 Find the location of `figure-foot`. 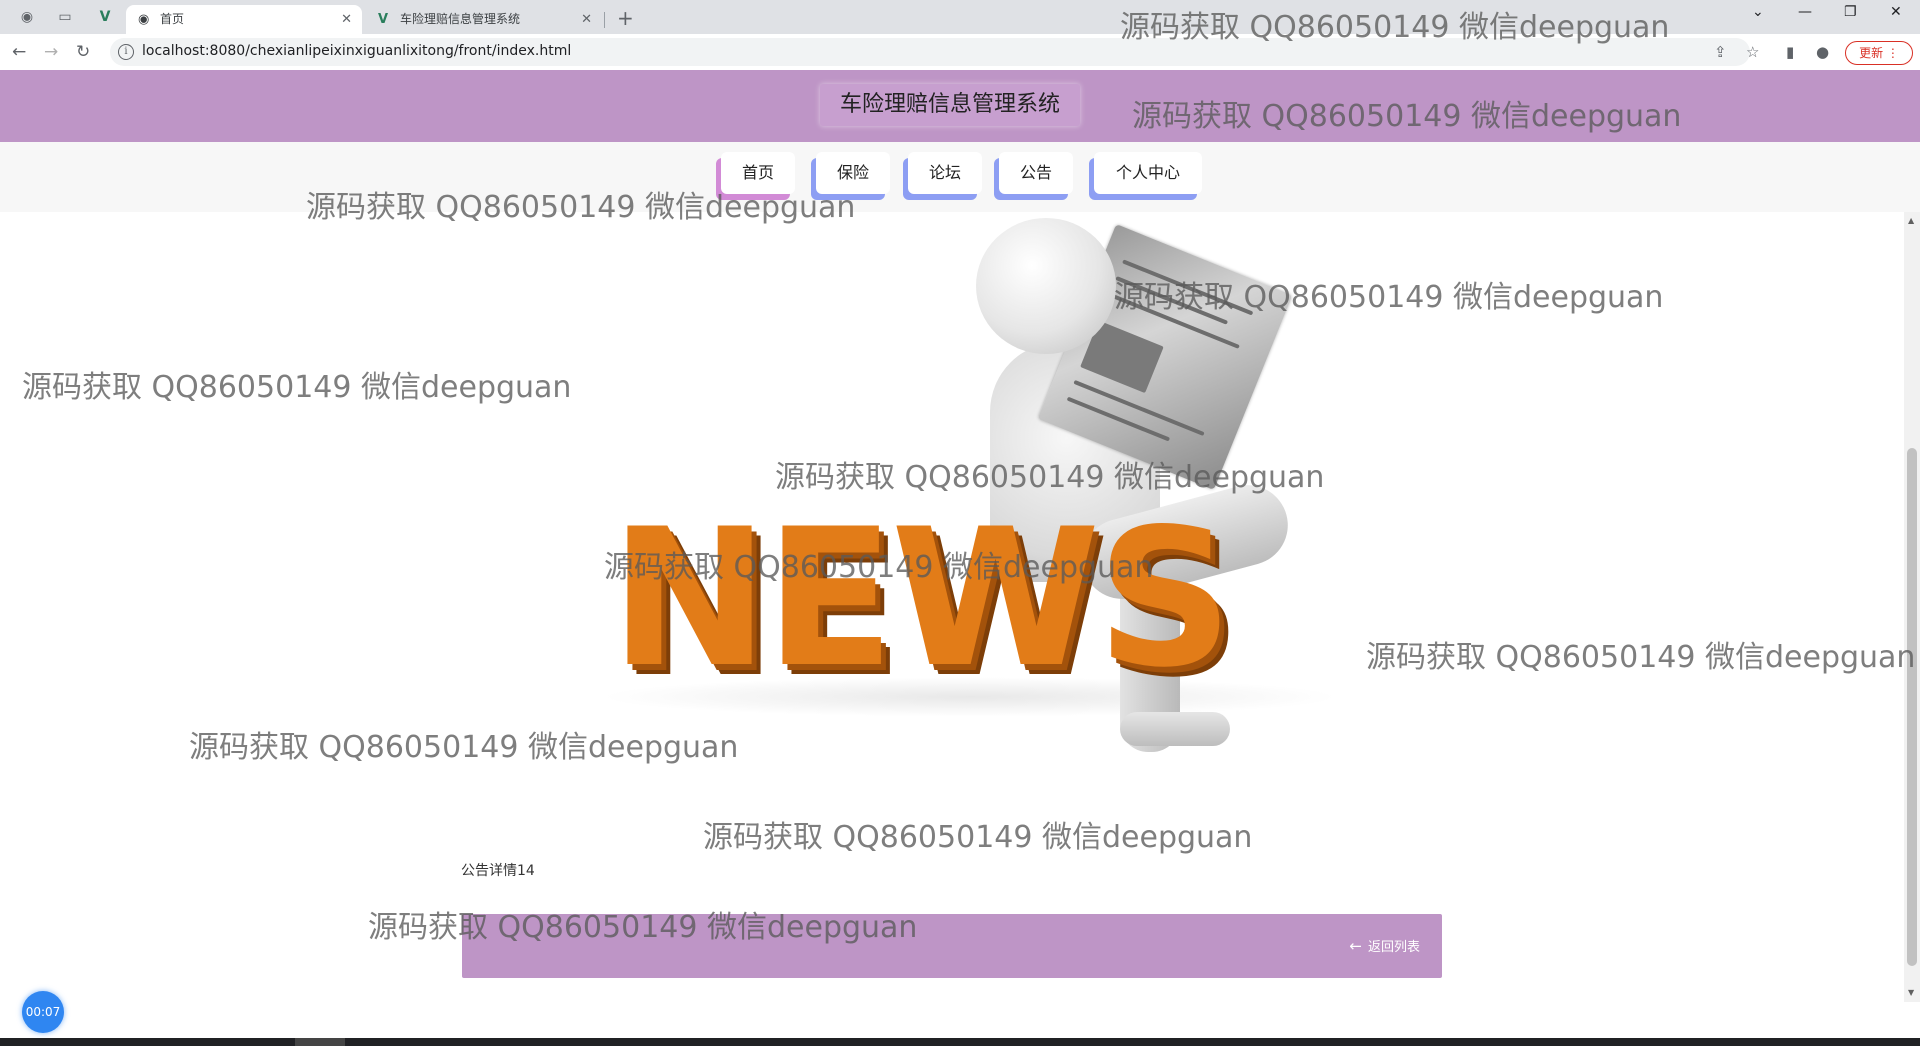

figure-foot is located at coordinates (1175, 729).